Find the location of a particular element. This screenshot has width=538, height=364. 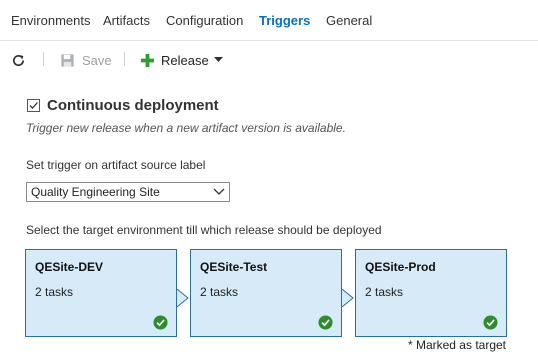

refresh-button is located at coordinates (18, 60).